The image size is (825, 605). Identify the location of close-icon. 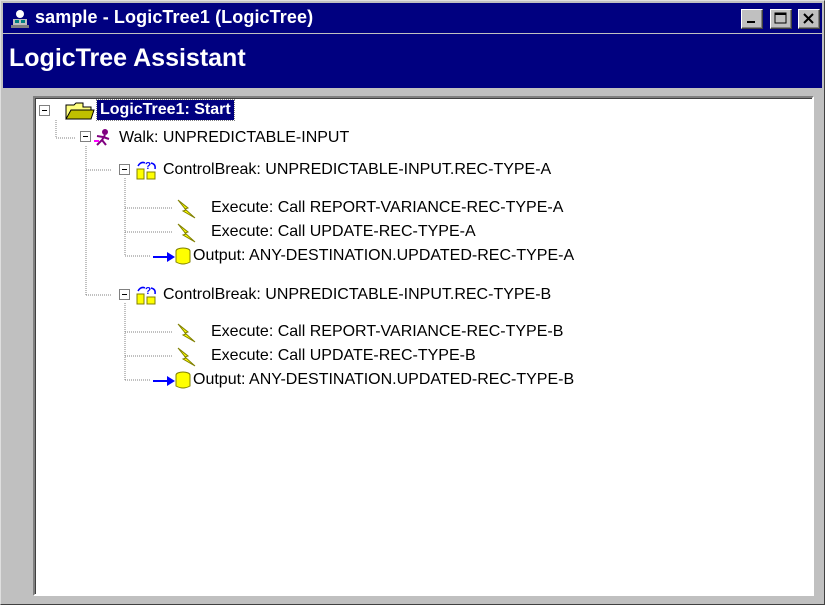
(808, 18).